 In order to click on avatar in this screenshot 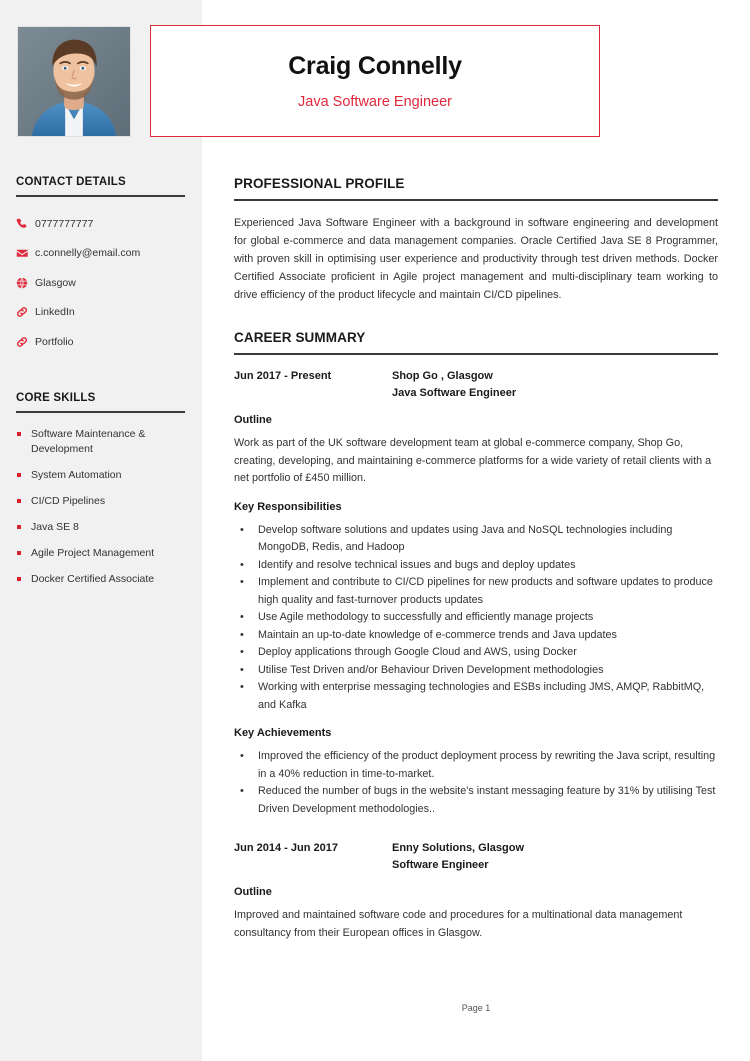, I will do `click(74, 81)`.